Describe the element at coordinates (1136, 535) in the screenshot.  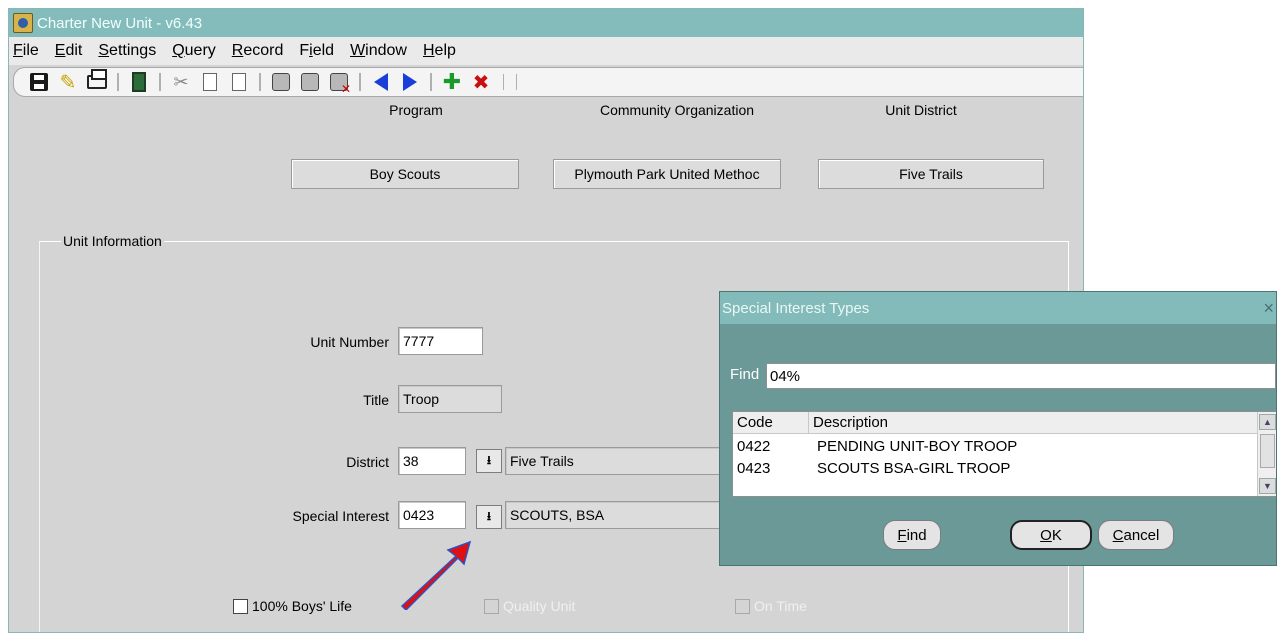
I see `cancel-button: Cancel` at that location.